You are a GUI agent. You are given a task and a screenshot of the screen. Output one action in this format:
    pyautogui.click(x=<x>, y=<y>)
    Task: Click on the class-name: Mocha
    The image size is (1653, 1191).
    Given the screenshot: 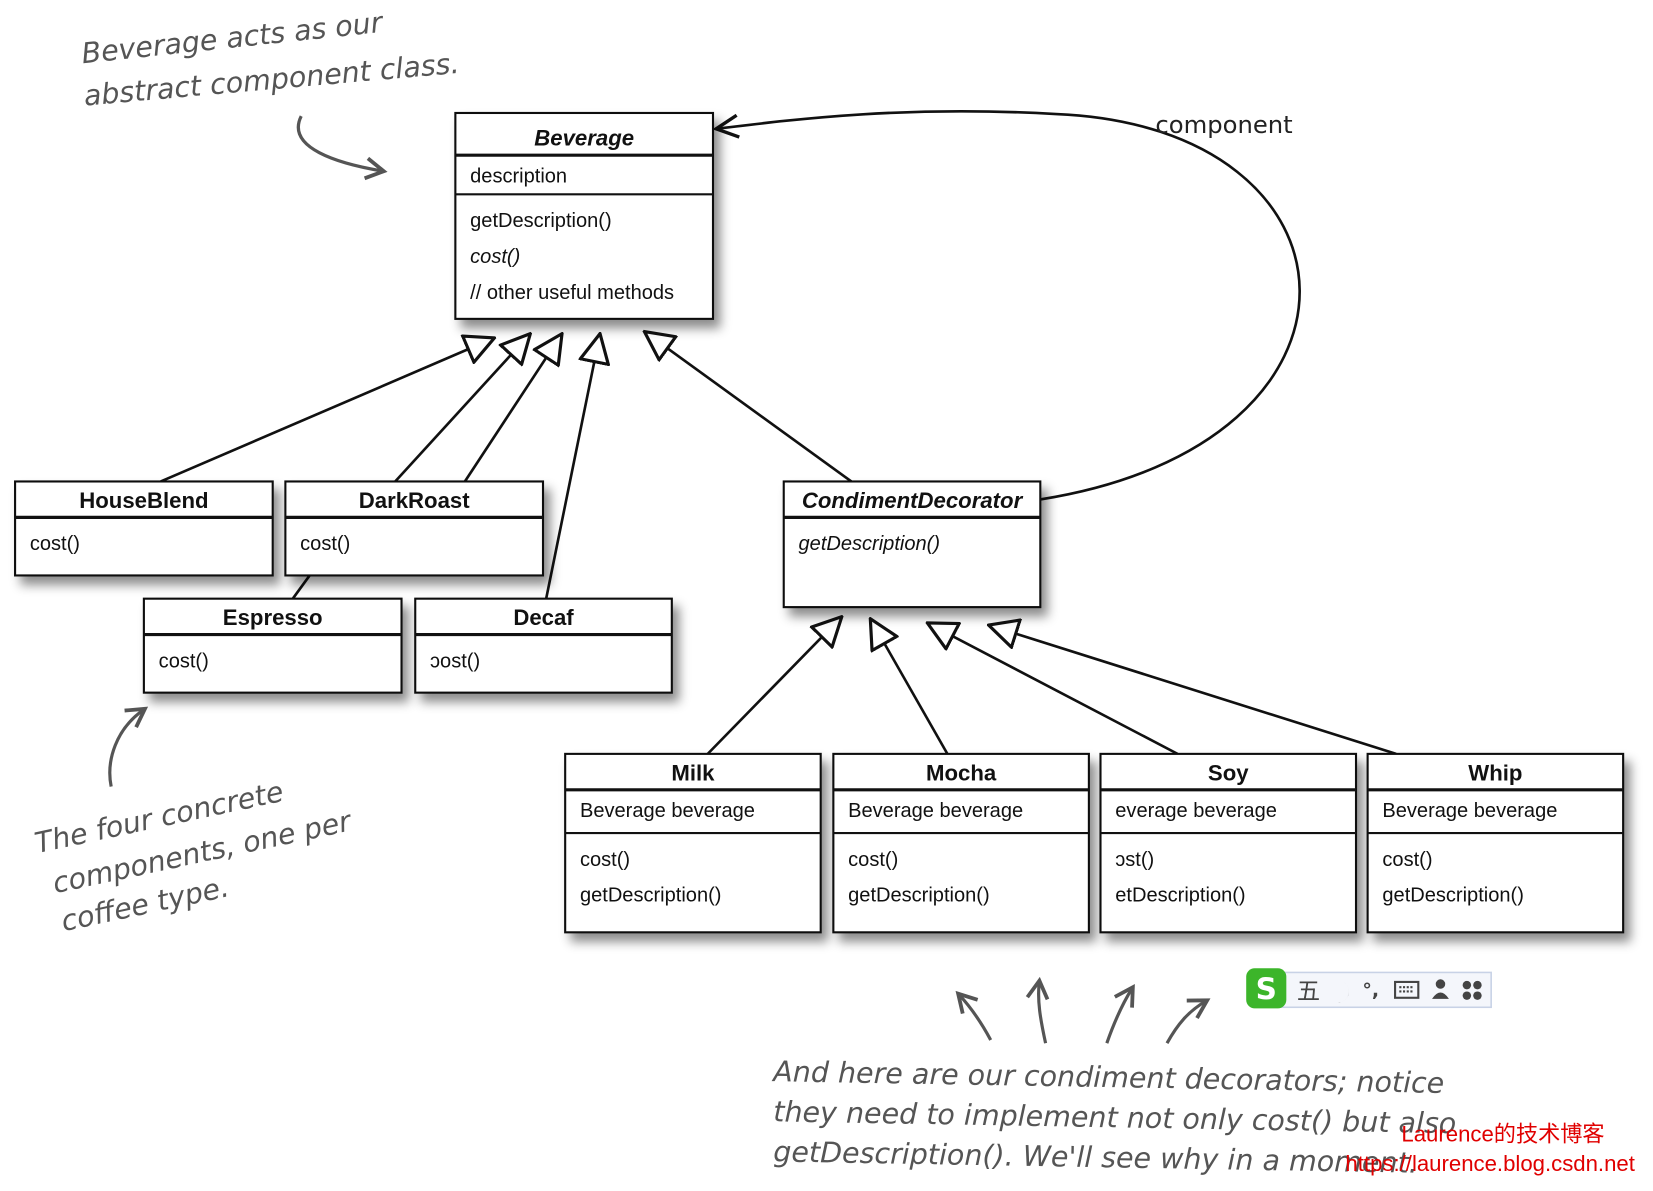 What is the action you would take?
    pyautogui.click(x=961, y=772)
    